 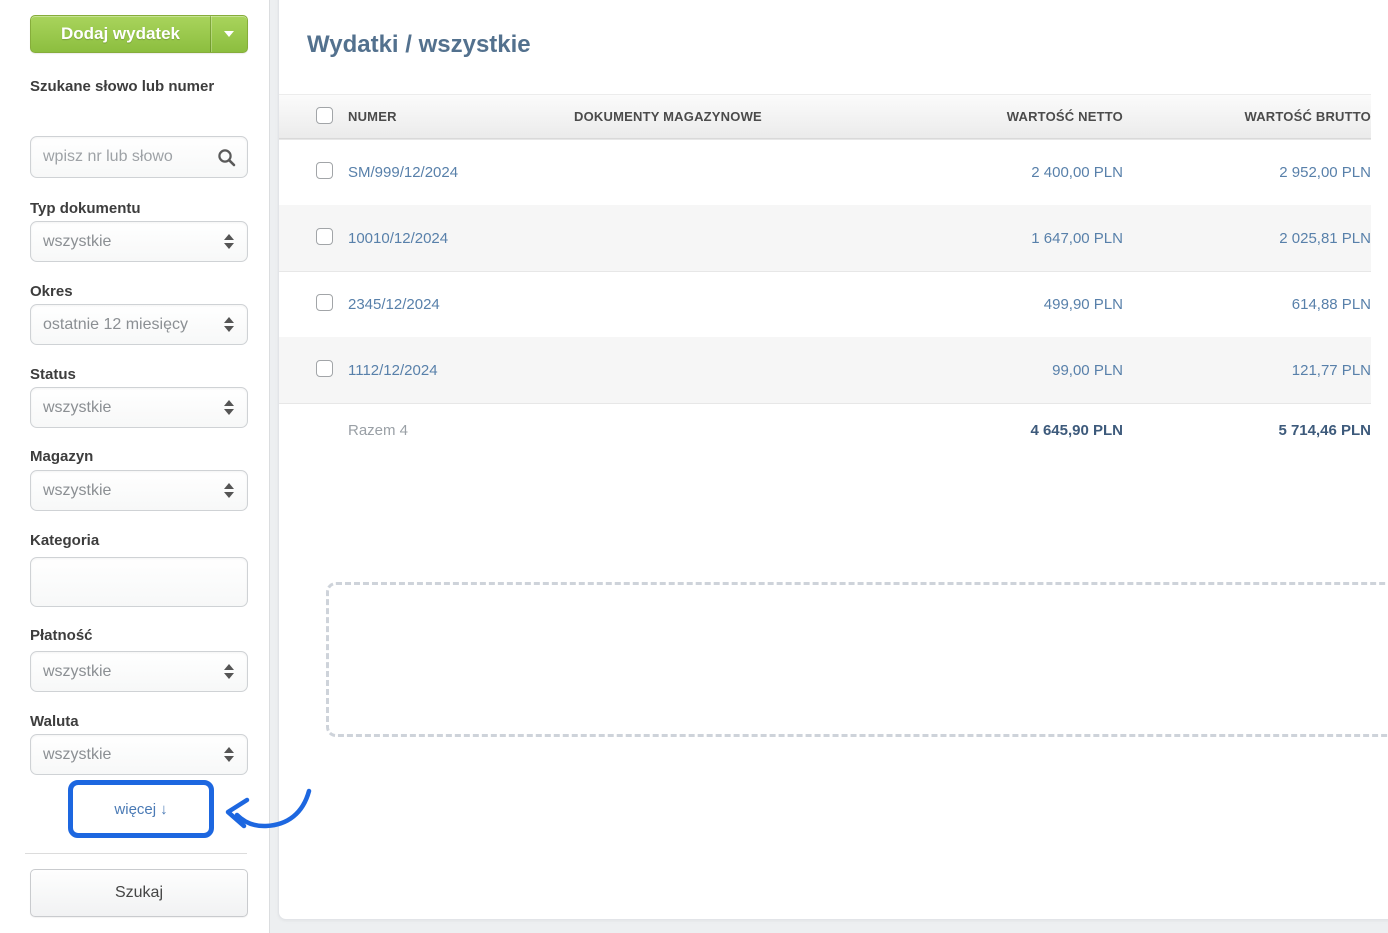 I want to click on expense-number-link: 2345/12/2024, so click(x=394, y=304).